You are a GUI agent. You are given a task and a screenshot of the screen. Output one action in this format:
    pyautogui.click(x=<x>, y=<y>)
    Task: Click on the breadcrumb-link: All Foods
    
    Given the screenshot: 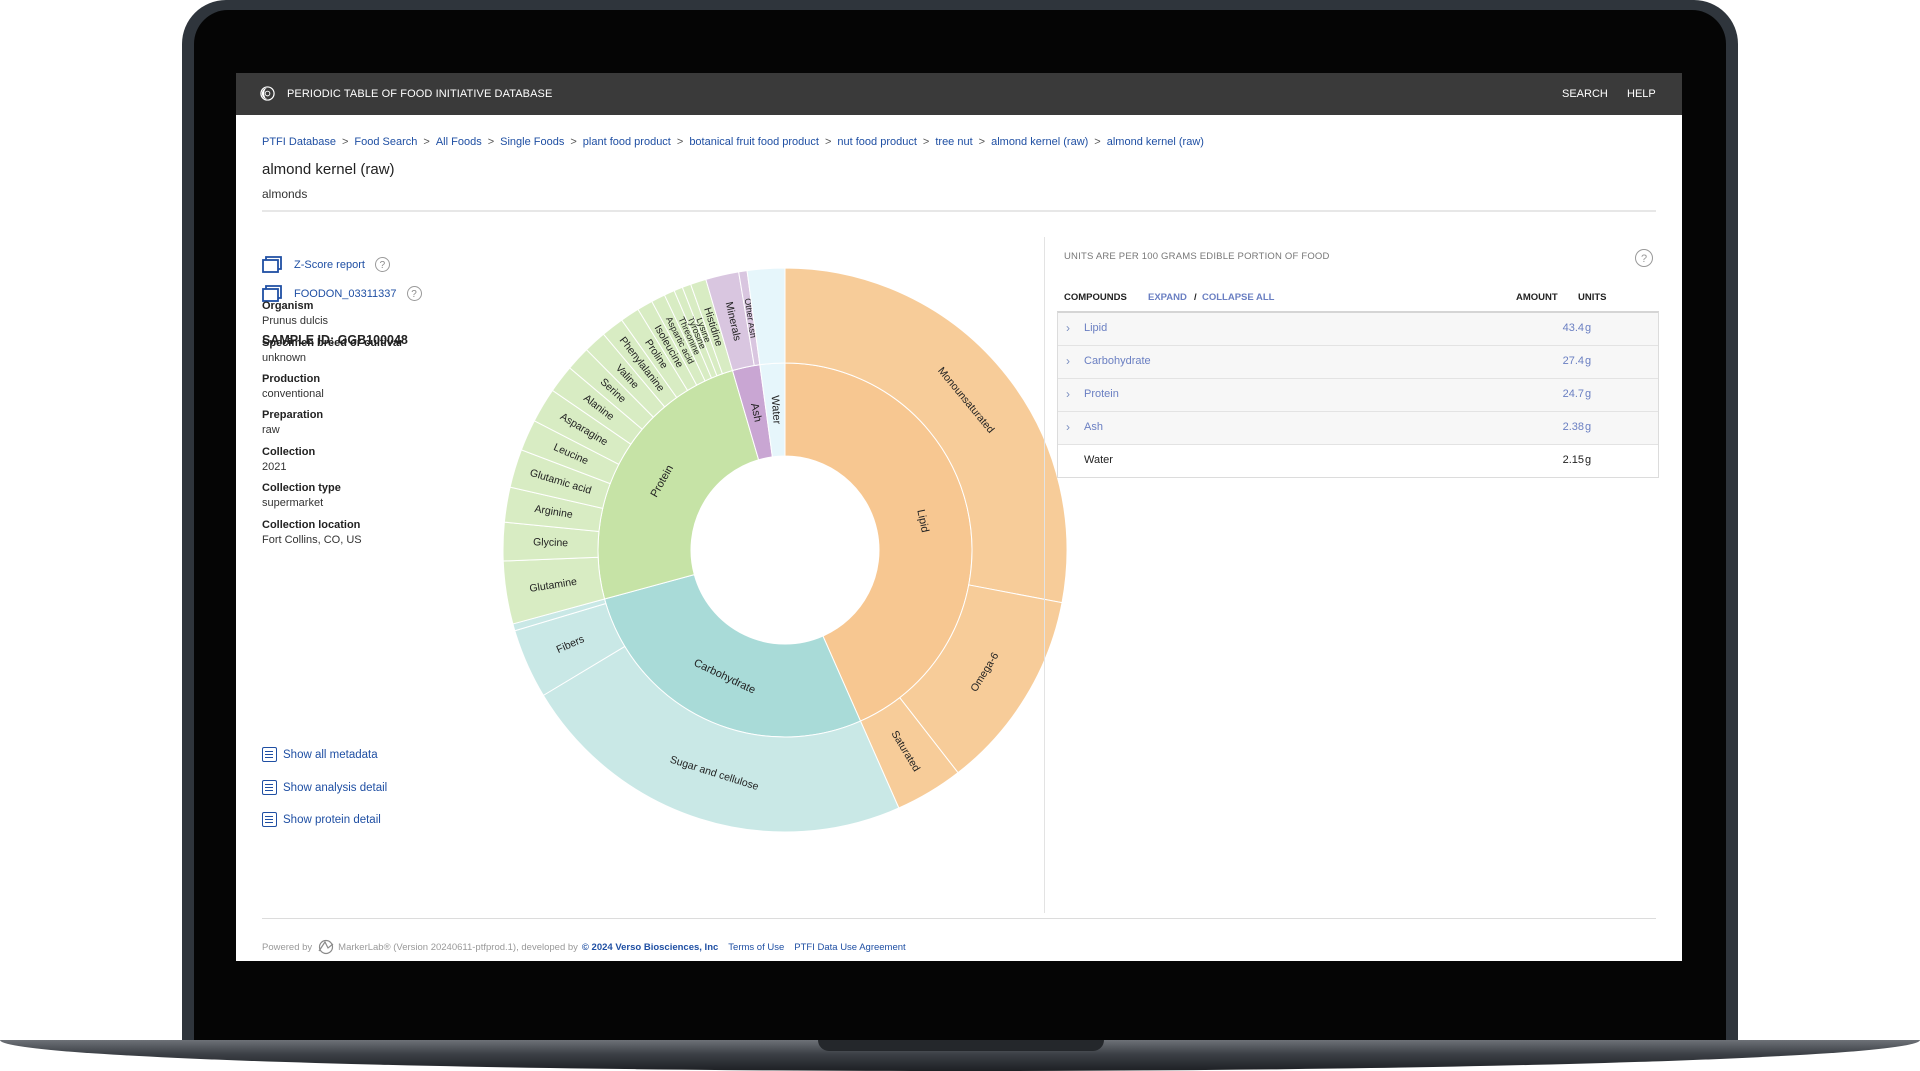 What is the action you would take?
    pyautogui.click(x=459, y=142)
    